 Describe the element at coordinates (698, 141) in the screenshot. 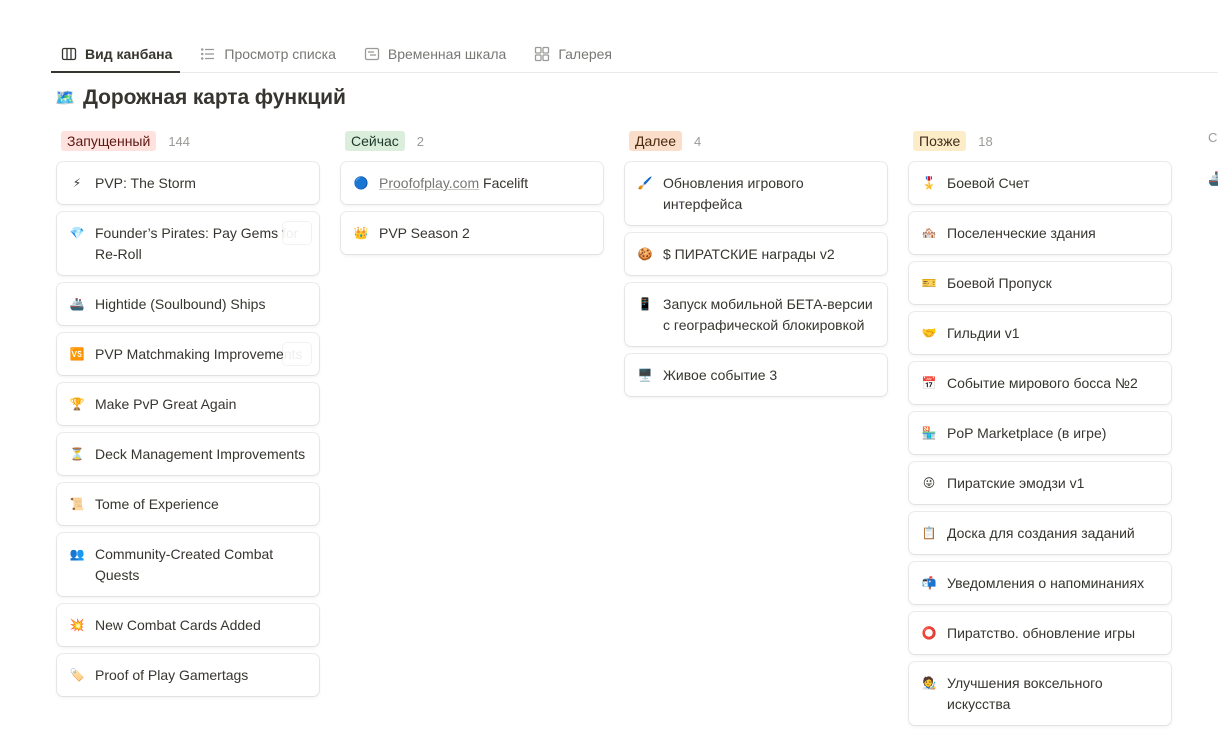

I see `column-count: 4` at that location.